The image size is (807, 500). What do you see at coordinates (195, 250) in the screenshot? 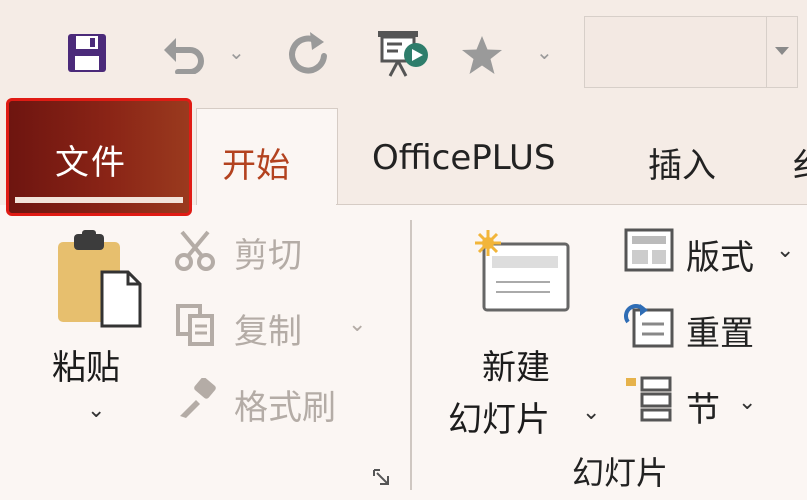
I see `scissors-icon` at bounding box center [195, 250].